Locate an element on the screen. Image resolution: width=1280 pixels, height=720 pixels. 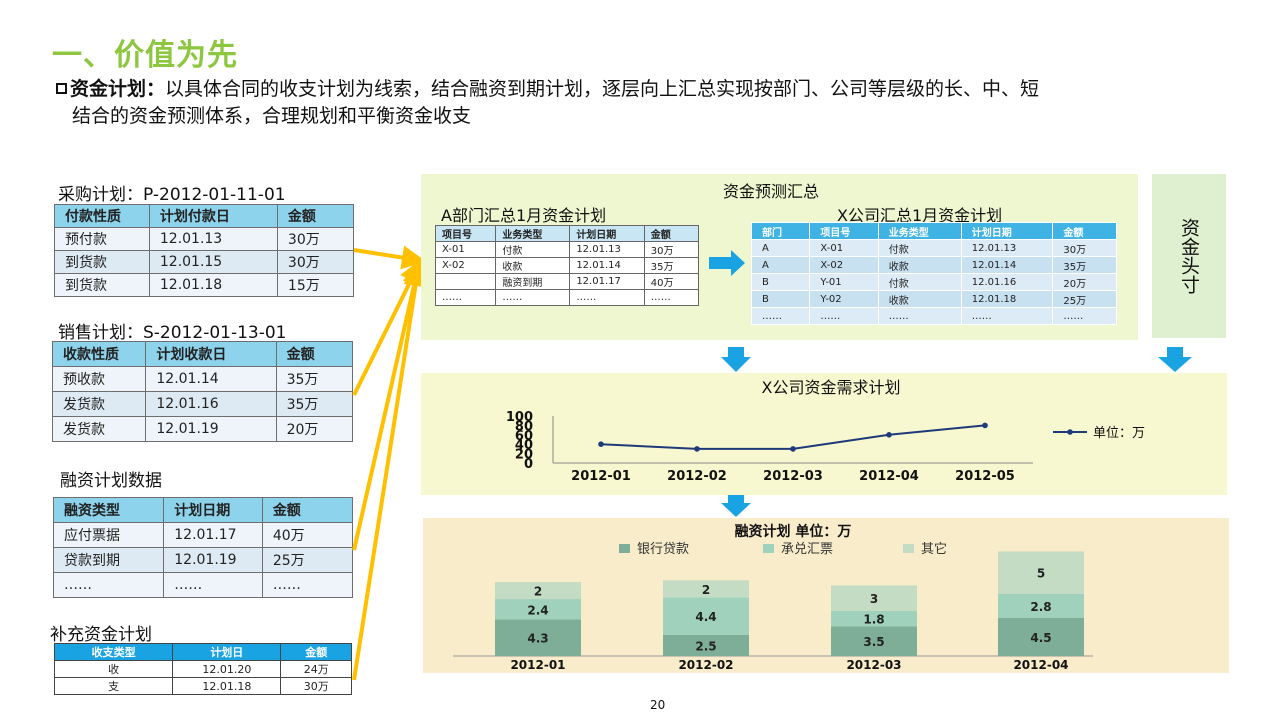
table-row: 贷款到期 12.01.19 25万 is located at coordinates (203, 560).